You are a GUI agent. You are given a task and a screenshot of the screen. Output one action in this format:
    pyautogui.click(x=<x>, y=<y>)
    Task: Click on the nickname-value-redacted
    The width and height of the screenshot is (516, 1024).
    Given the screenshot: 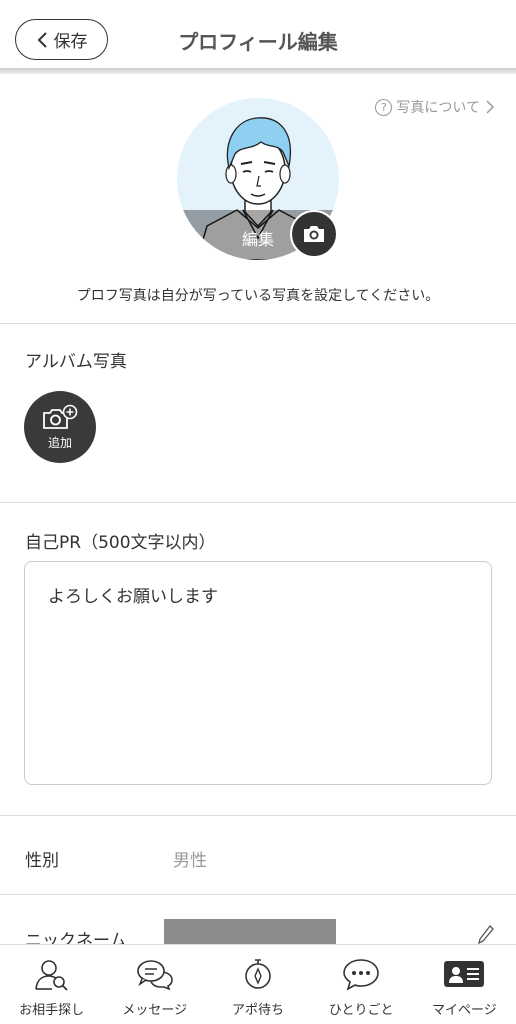 What is the action you would take?
    pyautogui.click(x=250, y=932)
    